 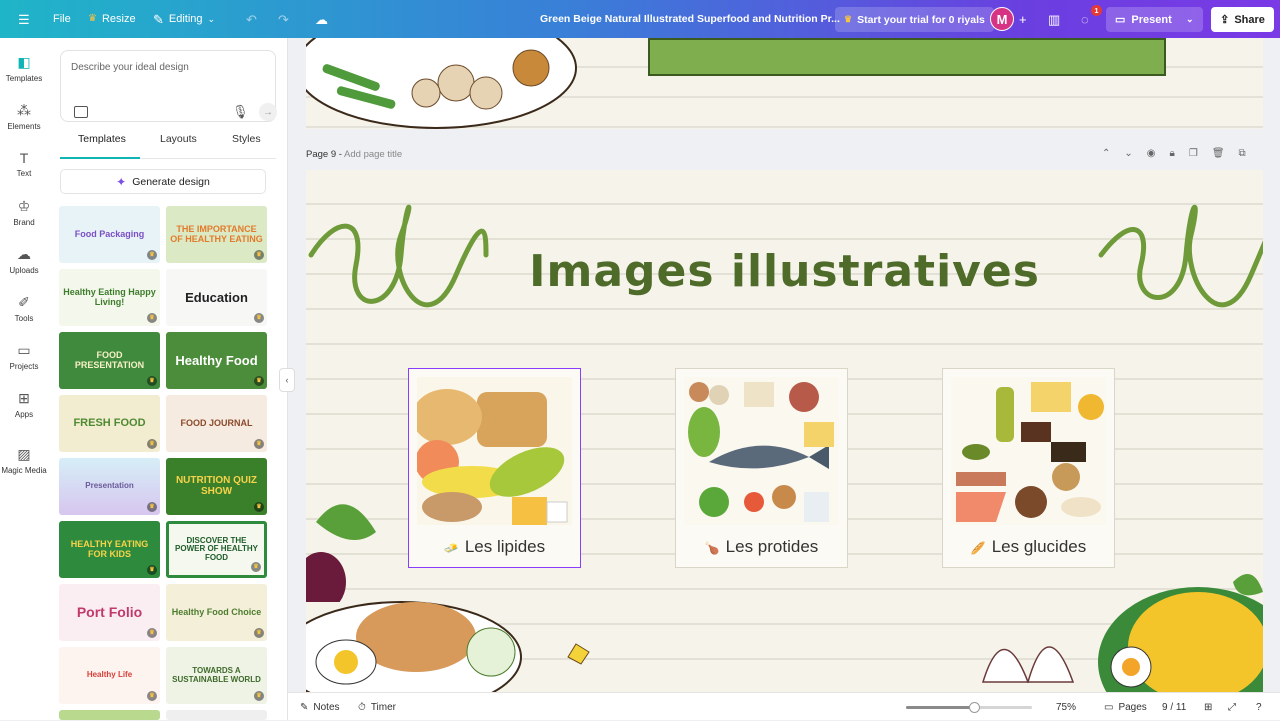 I want to click on rail-item-text: T Text, so click(x=24, y=164).